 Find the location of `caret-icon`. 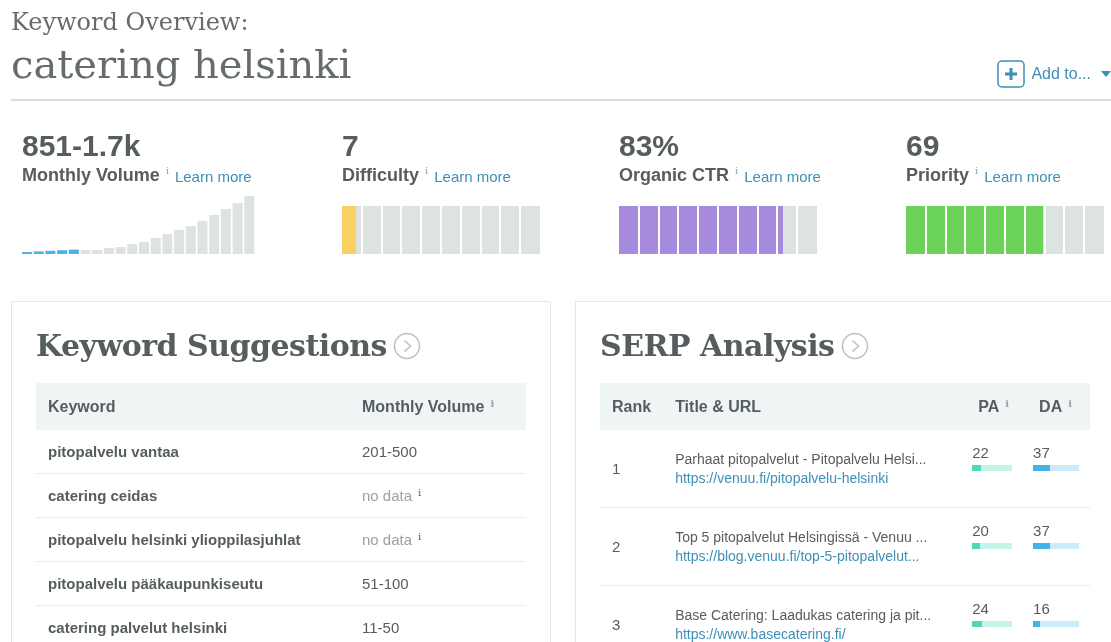

caret-icon is located at coordinates (1106, 74).